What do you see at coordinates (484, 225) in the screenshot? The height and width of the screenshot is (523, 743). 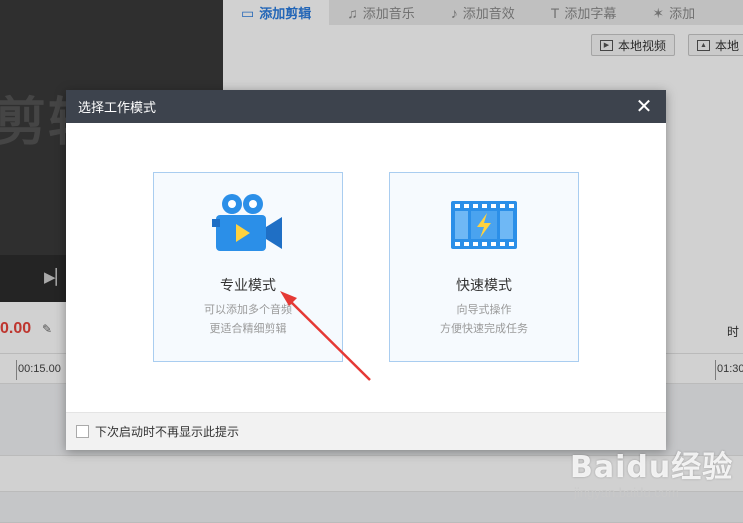 I see `film-strip-lightning-icon` at bounding box center [484, 225].